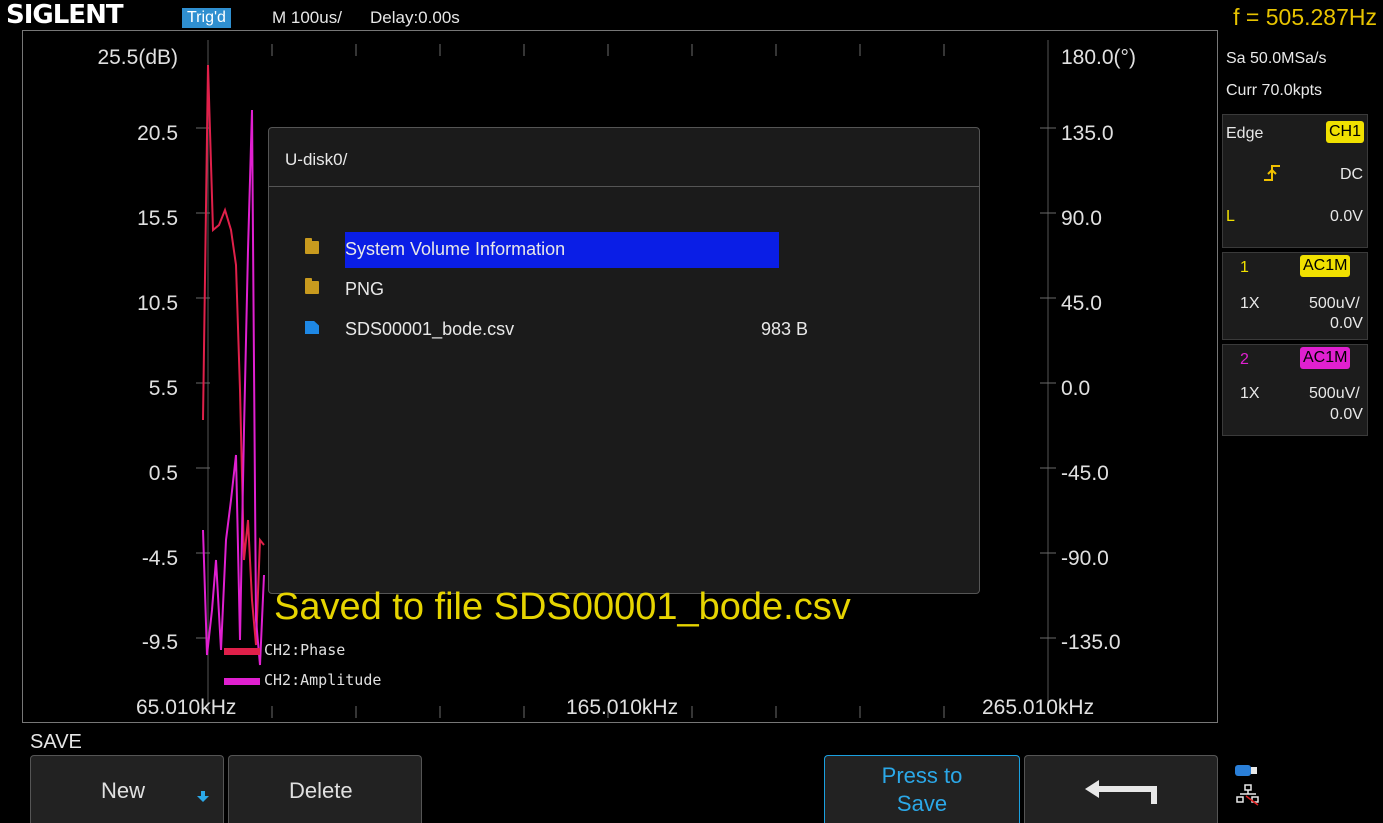 The height and width of the screenshot is (823, 1383). I want to click on delete-softkey: Delete, so click(325, 789).